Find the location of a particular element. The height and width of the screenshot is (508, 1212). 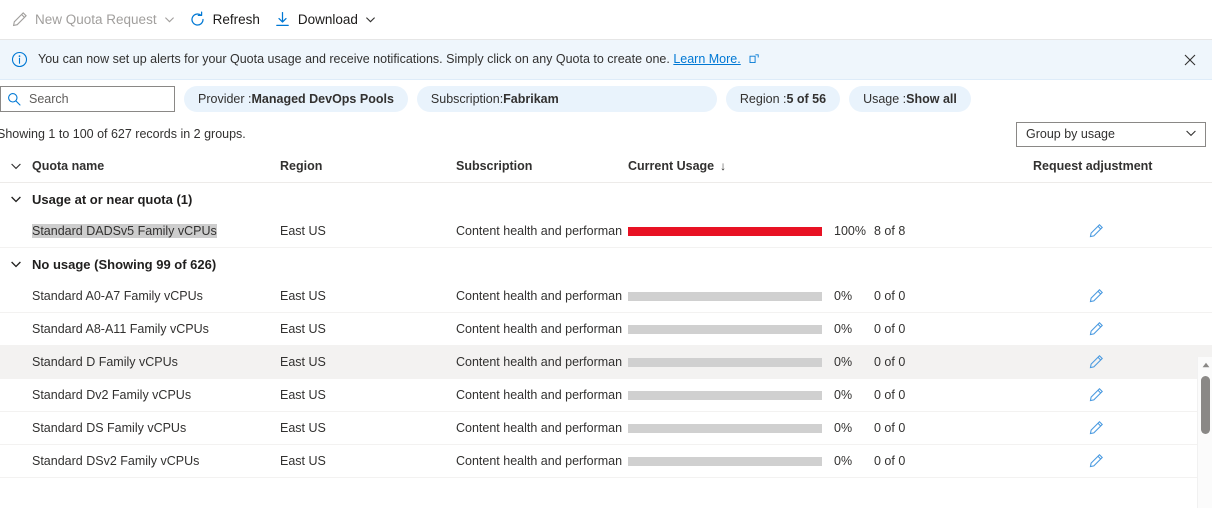

usage-ratio: 8 of 8 is located at coordinates (890, 231).